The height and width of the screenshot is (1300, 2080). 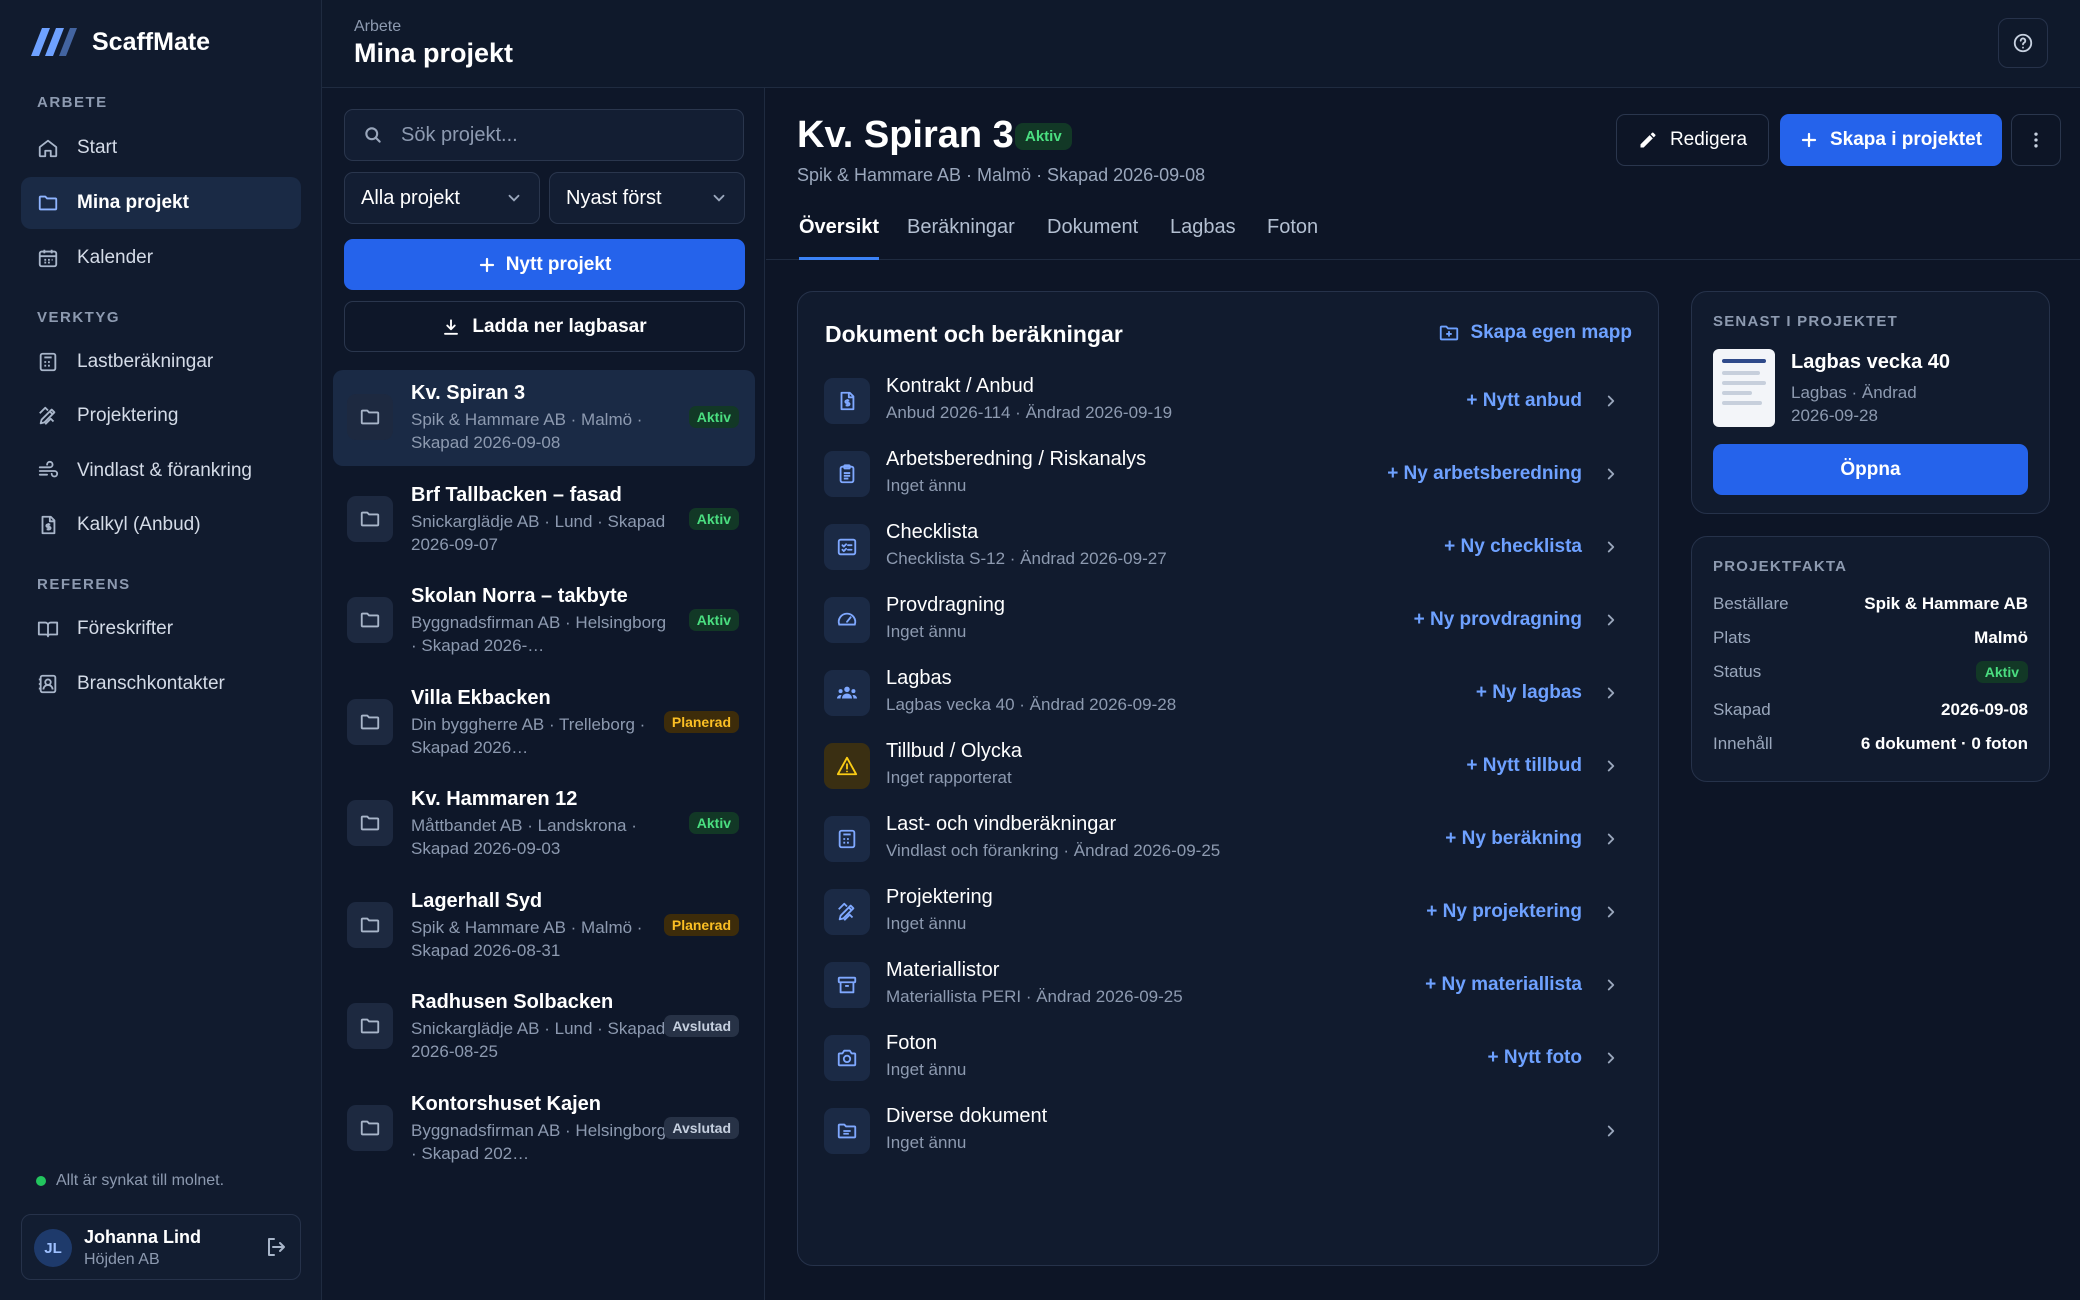 I want to click on create-folder-link: Skapa egen mapp, so click(x=1535, y=333).